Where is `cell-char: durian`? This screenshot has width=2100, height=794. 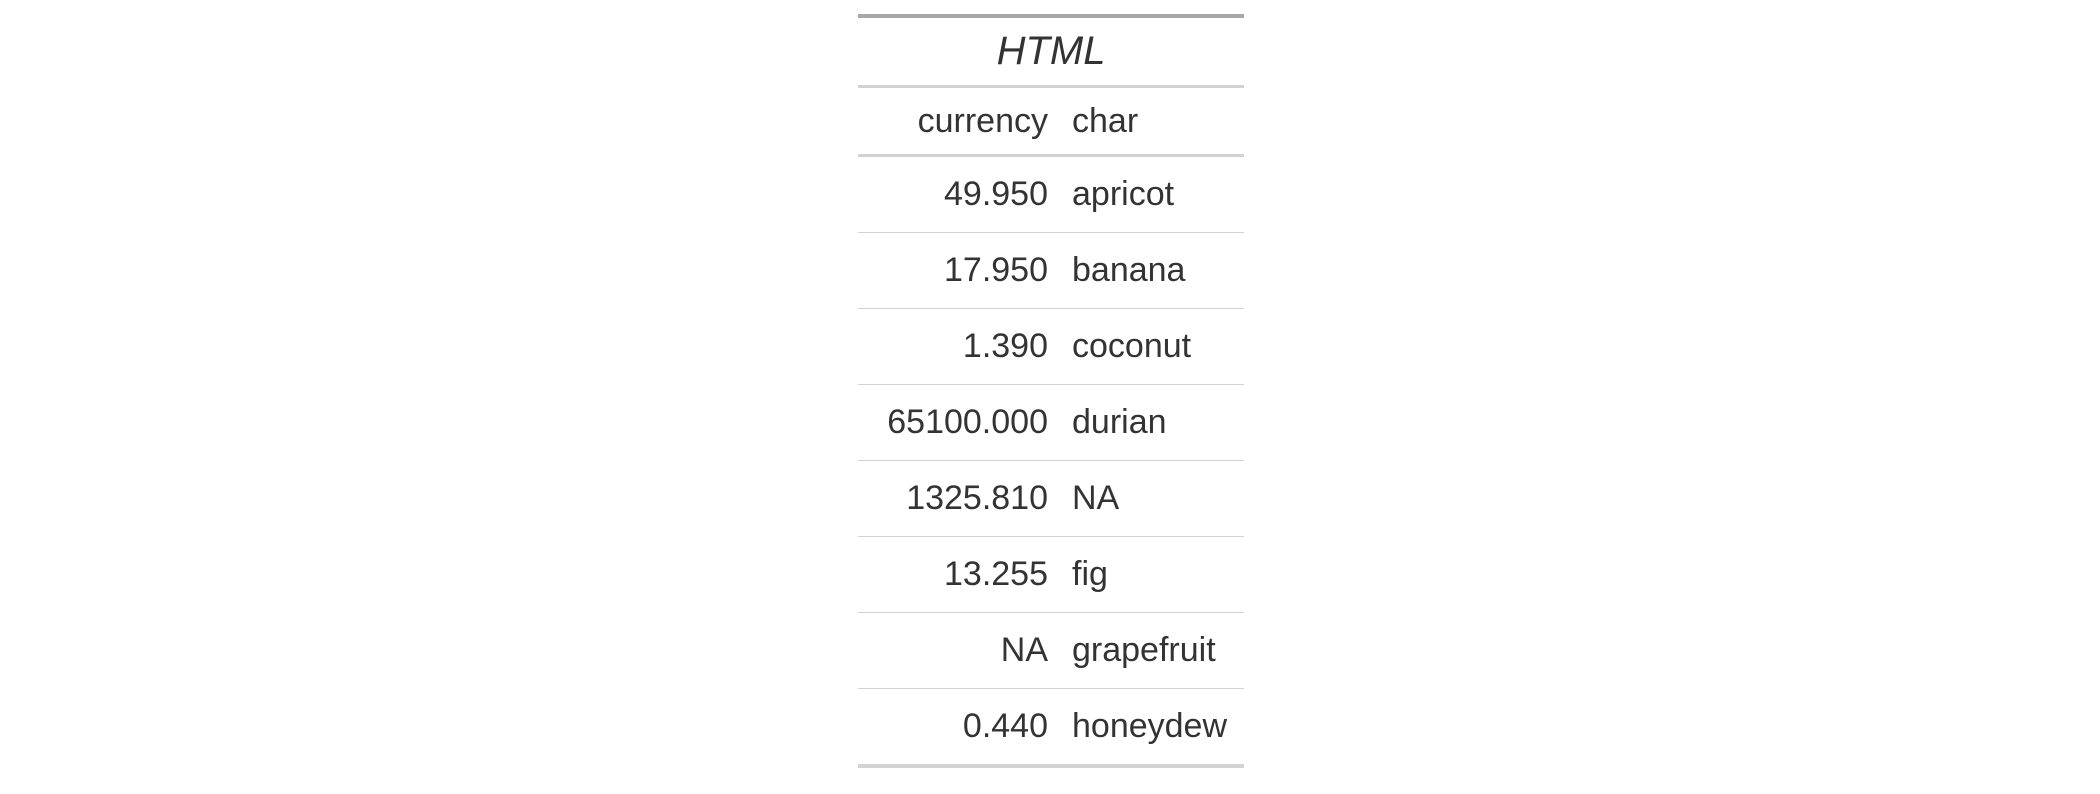 cell-char: durian is located at coordinates (1152, 422).